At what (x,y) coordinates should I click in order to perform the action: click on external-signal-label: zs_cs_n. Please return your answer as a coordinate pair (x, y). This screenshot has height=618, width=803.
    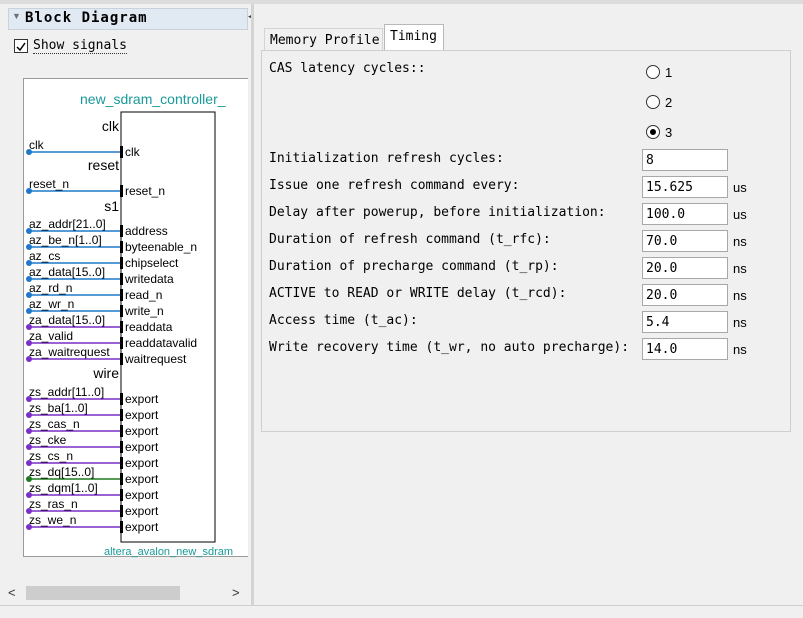
    Looking at the image, I should click on (51, 456).